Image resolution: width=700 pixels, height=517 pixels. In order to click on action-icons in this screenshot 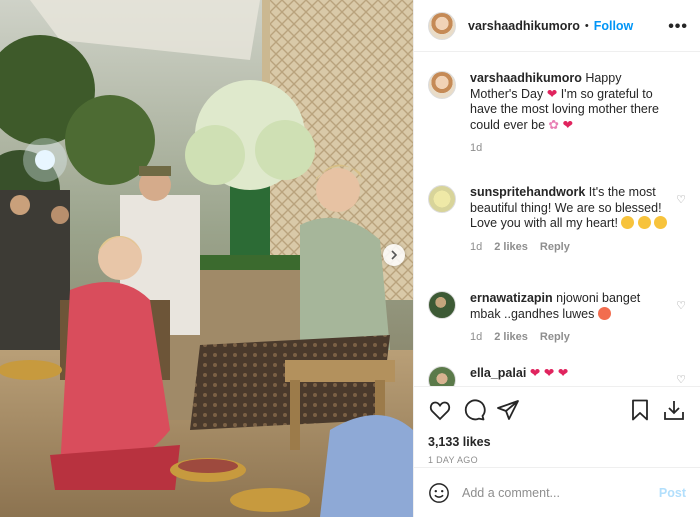, I will do `click(557, 410)`.